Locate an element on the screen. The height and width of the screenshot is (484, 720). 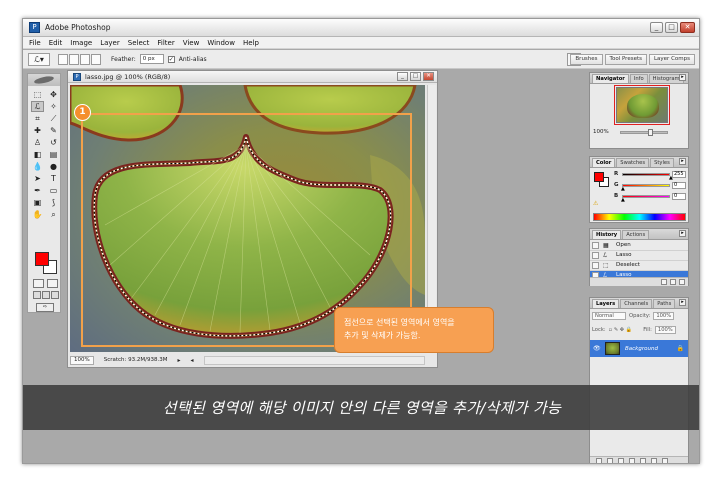
opacity-input: 100% is located at coordinates (664, 316).